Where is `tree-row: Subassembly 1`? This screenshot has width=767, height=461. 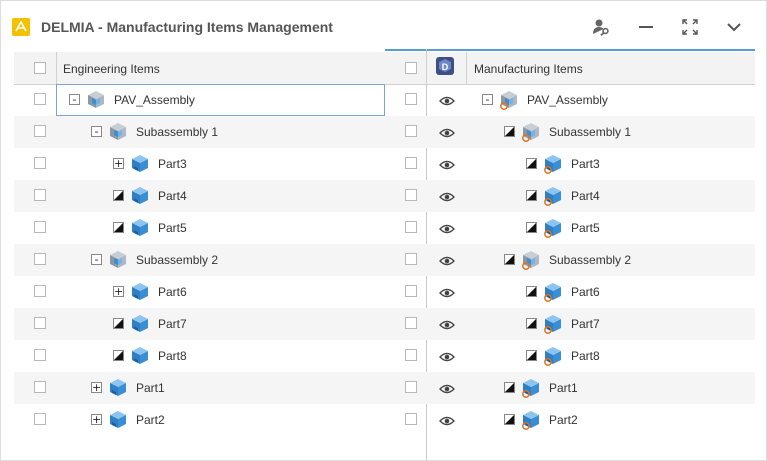 tree-row: Subassembly 1 is located at coordinates (570, 132).